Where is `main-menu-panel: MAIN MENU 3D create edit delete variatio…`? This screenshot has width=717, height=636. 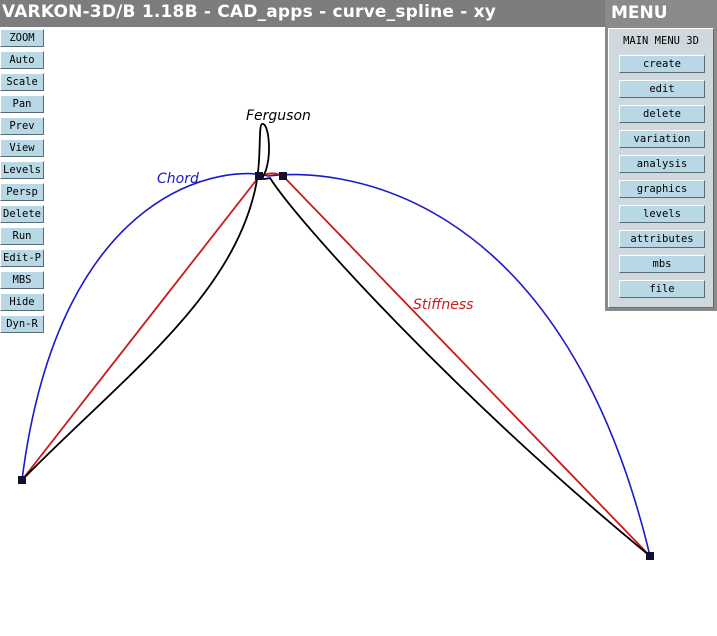
main-menu-panel: MAIN MENU 3D create edit delete variatio… is located at coordinates (661, 168).